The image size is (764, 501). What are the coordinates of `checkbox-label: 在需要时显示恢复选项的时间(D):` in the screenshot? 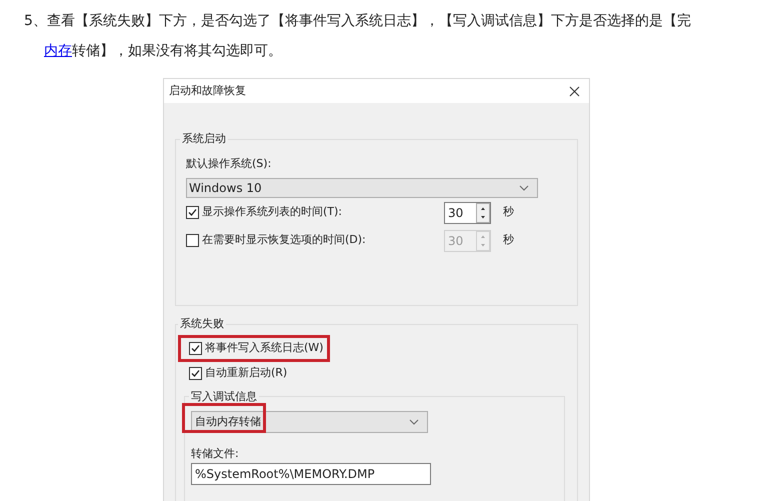 It's located at (284, 240).